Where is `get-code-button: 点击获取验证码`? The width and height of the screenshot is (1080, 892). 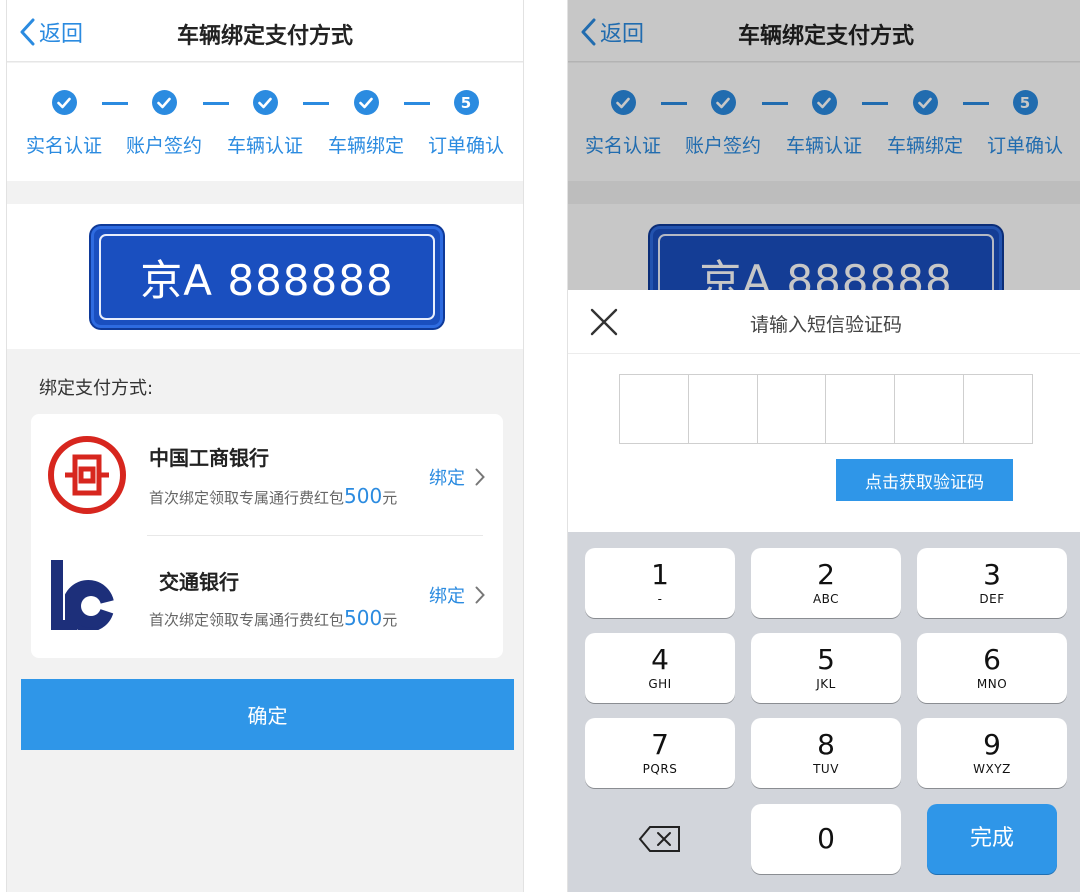 get-code-button: 点击获取验证码 is located at coordinates (924, 480).